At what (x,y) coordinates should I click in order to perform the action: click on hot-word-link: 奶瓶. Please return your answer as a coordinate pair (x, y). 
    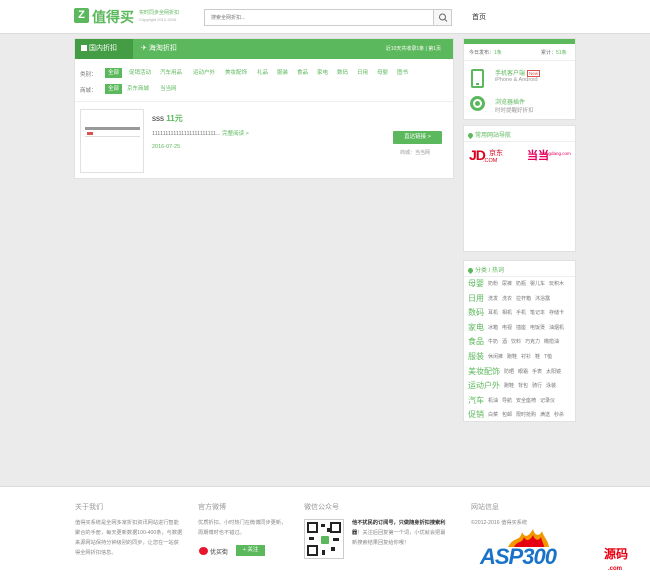
    Looking at the image, I should click on (521, 283).